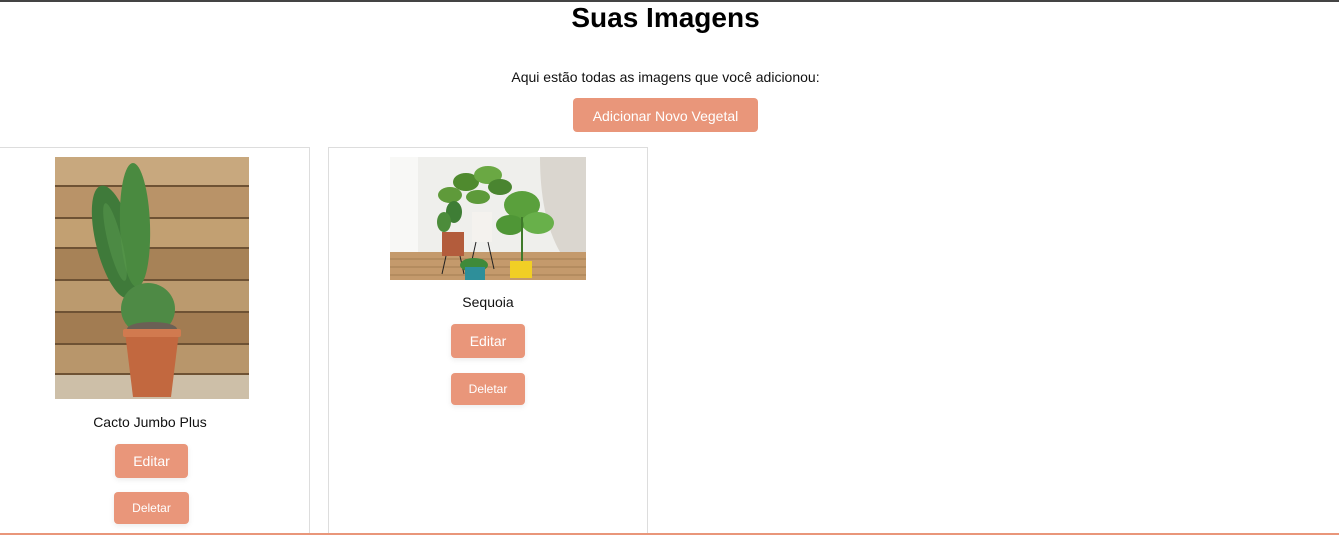 This screenshot has width=1339, height=535. I want to click on plant-name: Sequoia, so click(488, 302).